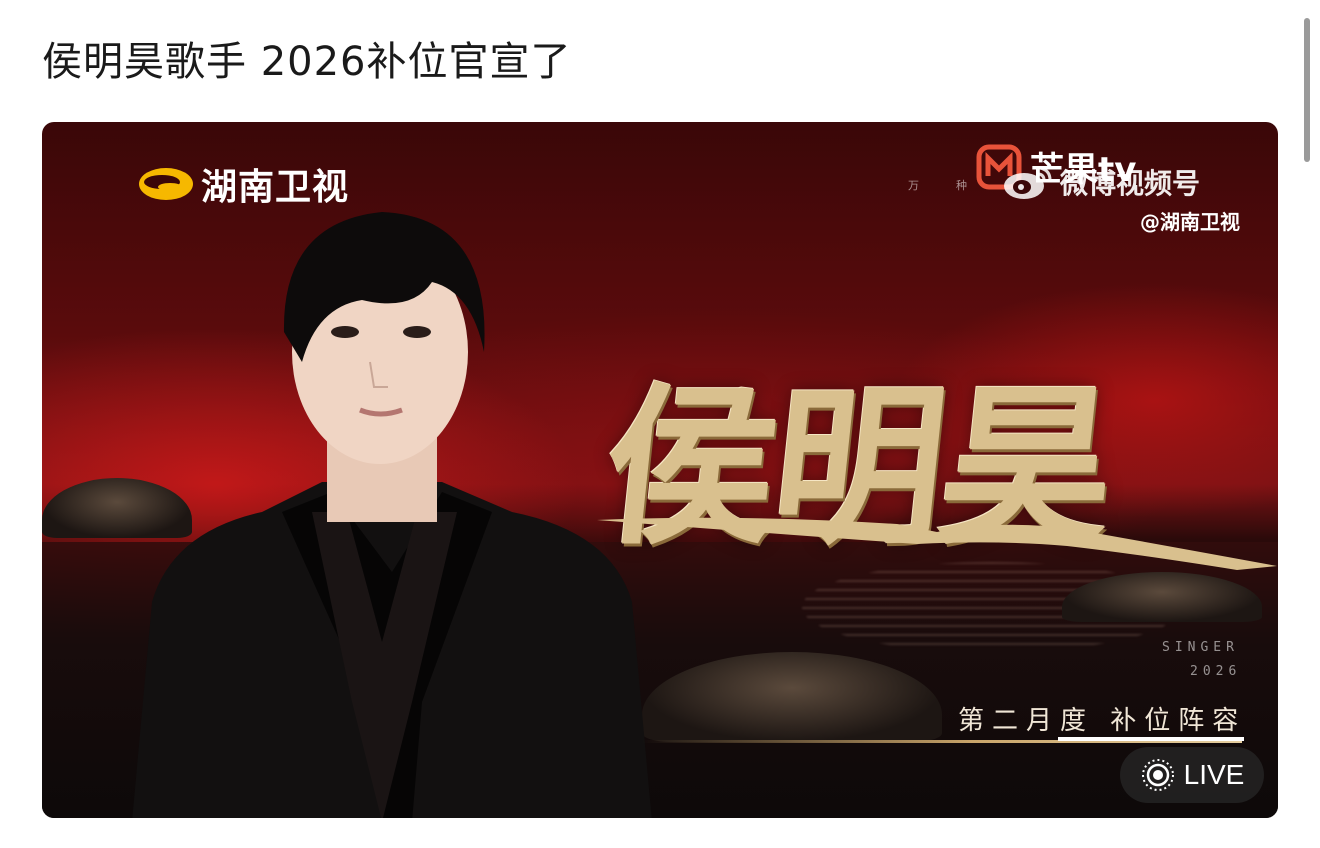 The height and width of the screenshot is (848, 1320). I want to click on weibo-handle: @湖南卫视, so click(1190, 222).